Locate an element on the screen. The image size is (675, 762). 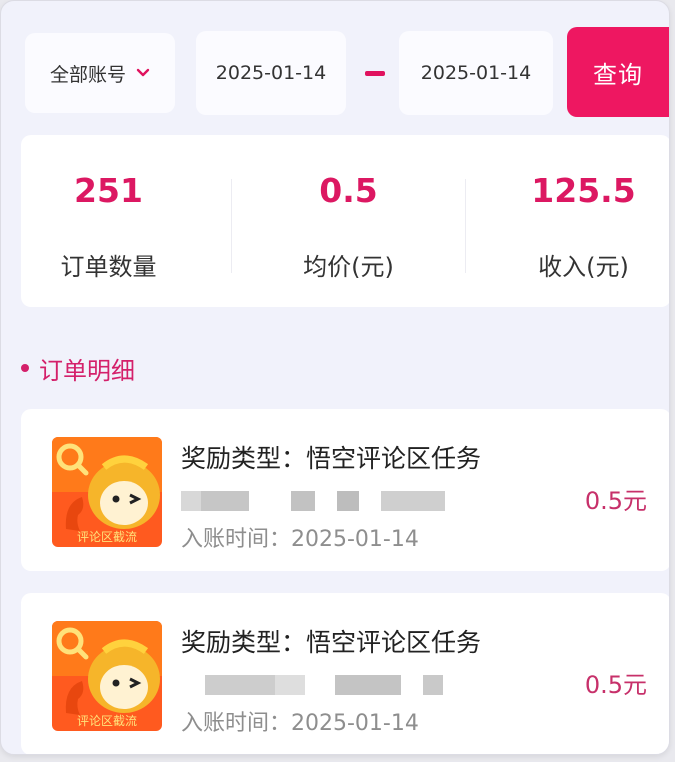
stat-avg-price: 0.5 均价(元) is located at coordinates (348, 221).